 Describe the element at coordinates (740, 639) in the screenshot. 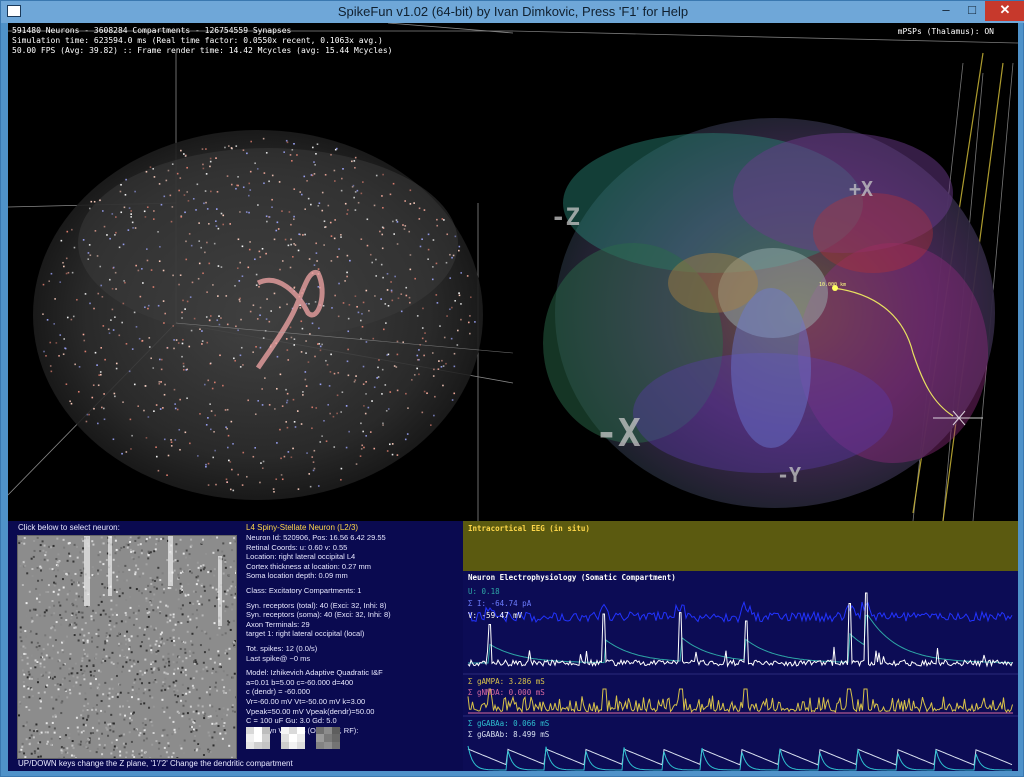

I see `u-trace` at that location.